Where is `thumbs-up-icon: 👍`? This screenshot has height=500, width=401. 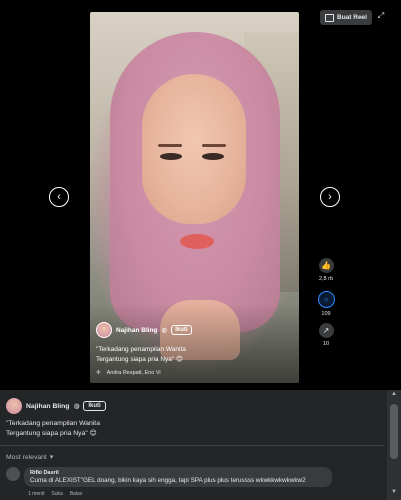
thumbs-up-icon: 👍 is located at coordinates (326, 265).